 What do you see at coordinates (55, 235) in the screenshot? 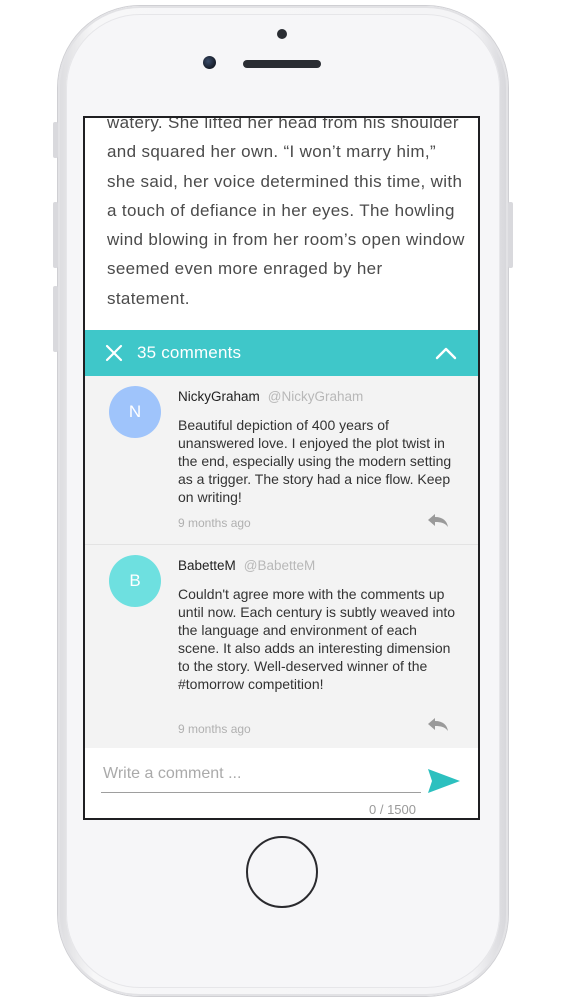
I see `volume-up-button` at bounding box center [55, 235].